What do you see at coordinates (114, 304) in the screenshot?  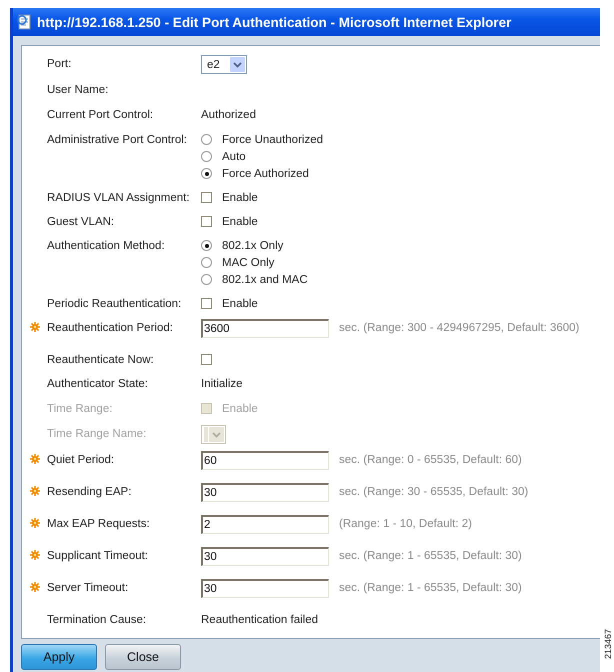 I see `field-label: Periodic Reauthentication:` at bounding box center [114, 304].